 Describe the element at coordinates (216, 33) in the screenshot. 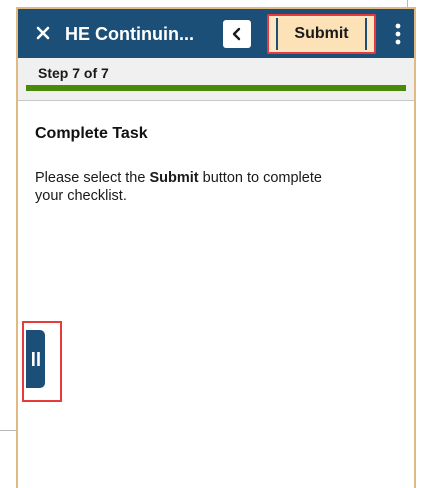

I see `app-header: HE Continuin... Submit` at that location.